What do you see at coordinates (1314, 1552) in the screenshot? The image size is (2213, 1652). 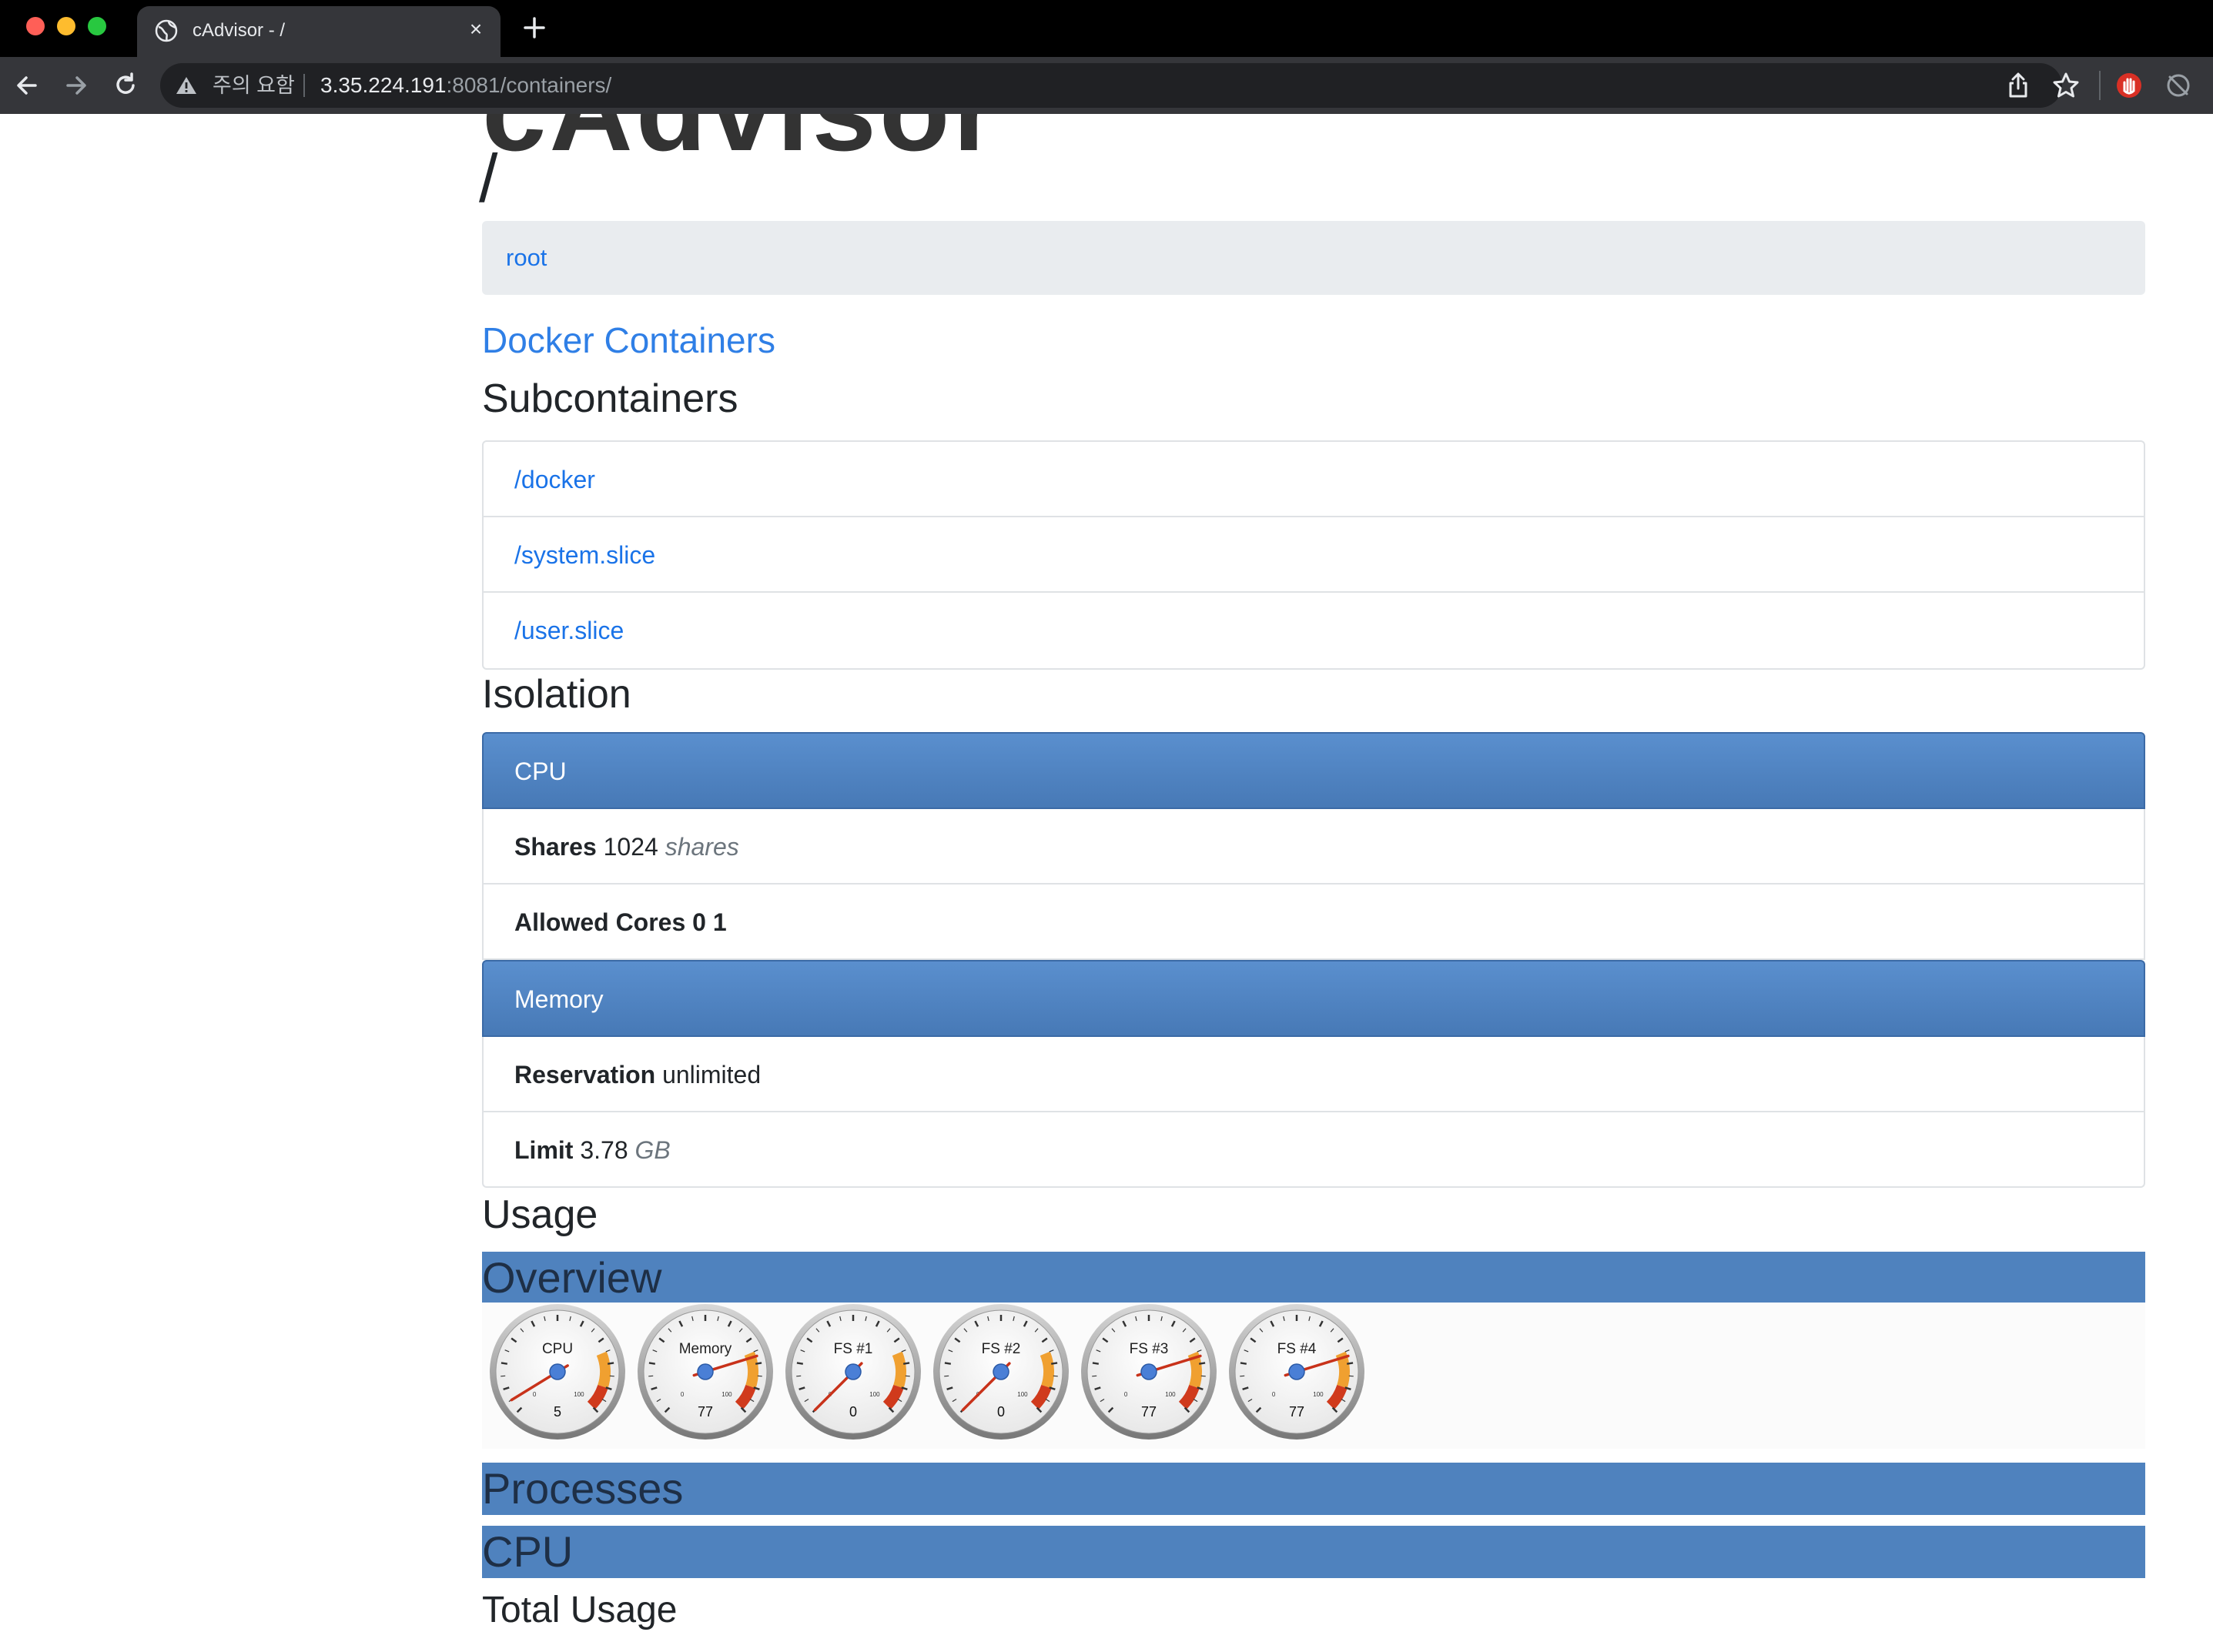 I see `cpu-usage-band: CPU` at bounding box center [1314, 1552].